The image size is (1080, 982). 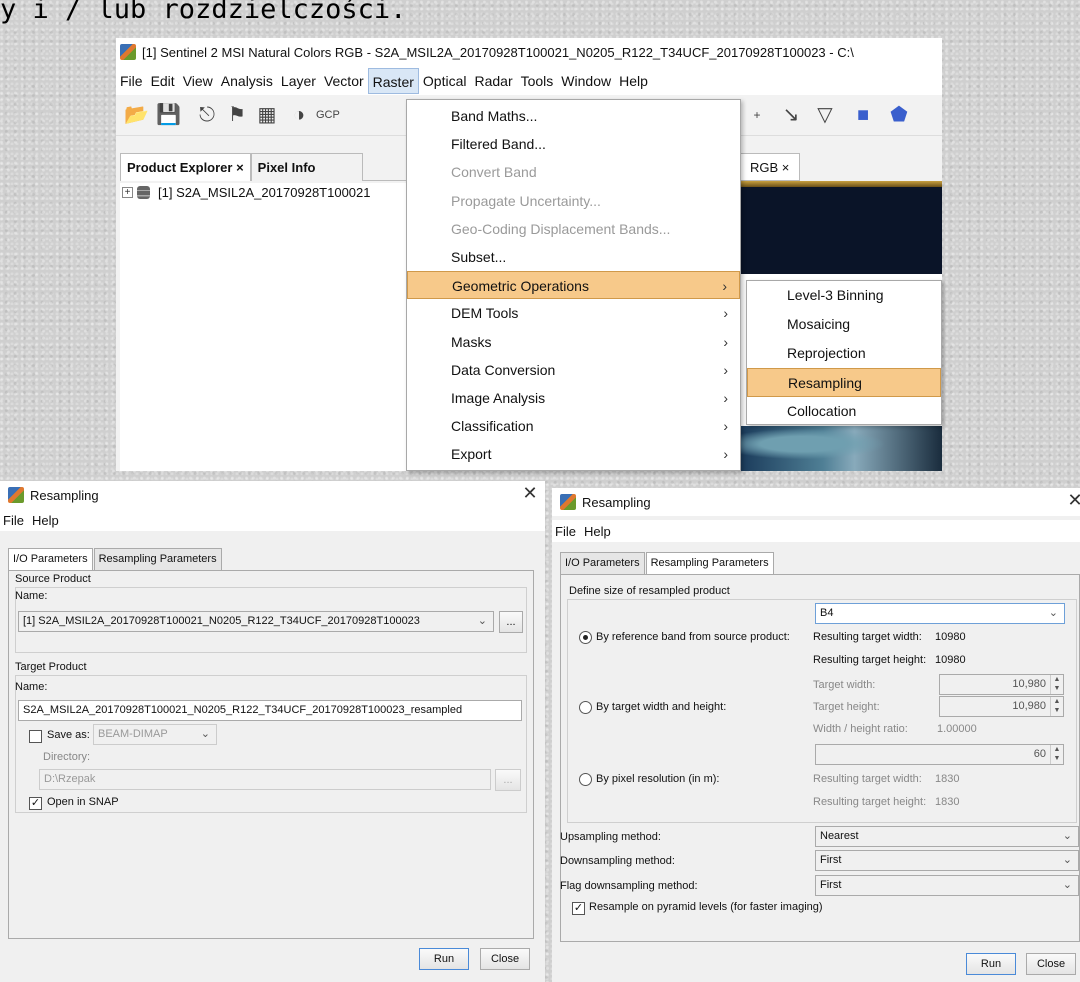 I want to click on menu-window: Window, so click(x=586, y=81).